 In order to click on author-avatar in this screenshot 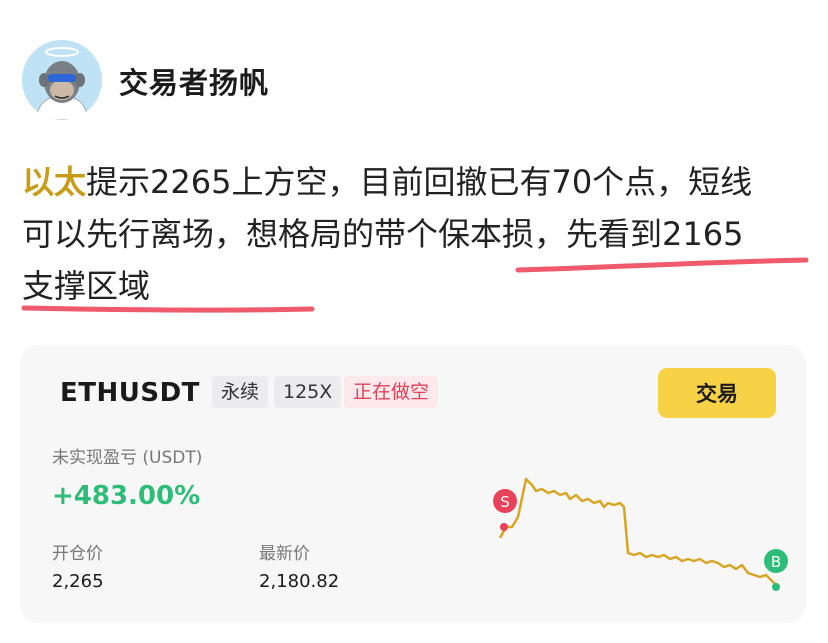, I will do `click(62, 80)`.